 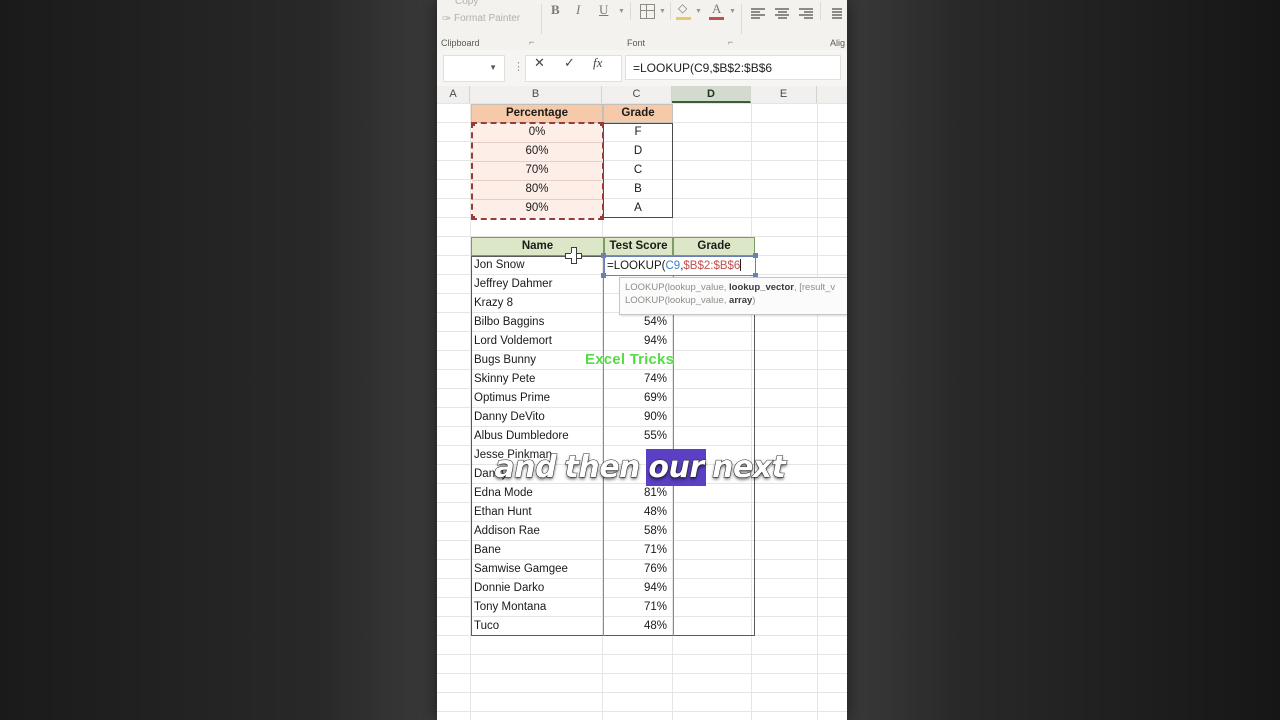 What do you see at coordinates (537, 246) in the screenshot?
I see `main-header-name-label: Name` at bounding box center [537, 246].